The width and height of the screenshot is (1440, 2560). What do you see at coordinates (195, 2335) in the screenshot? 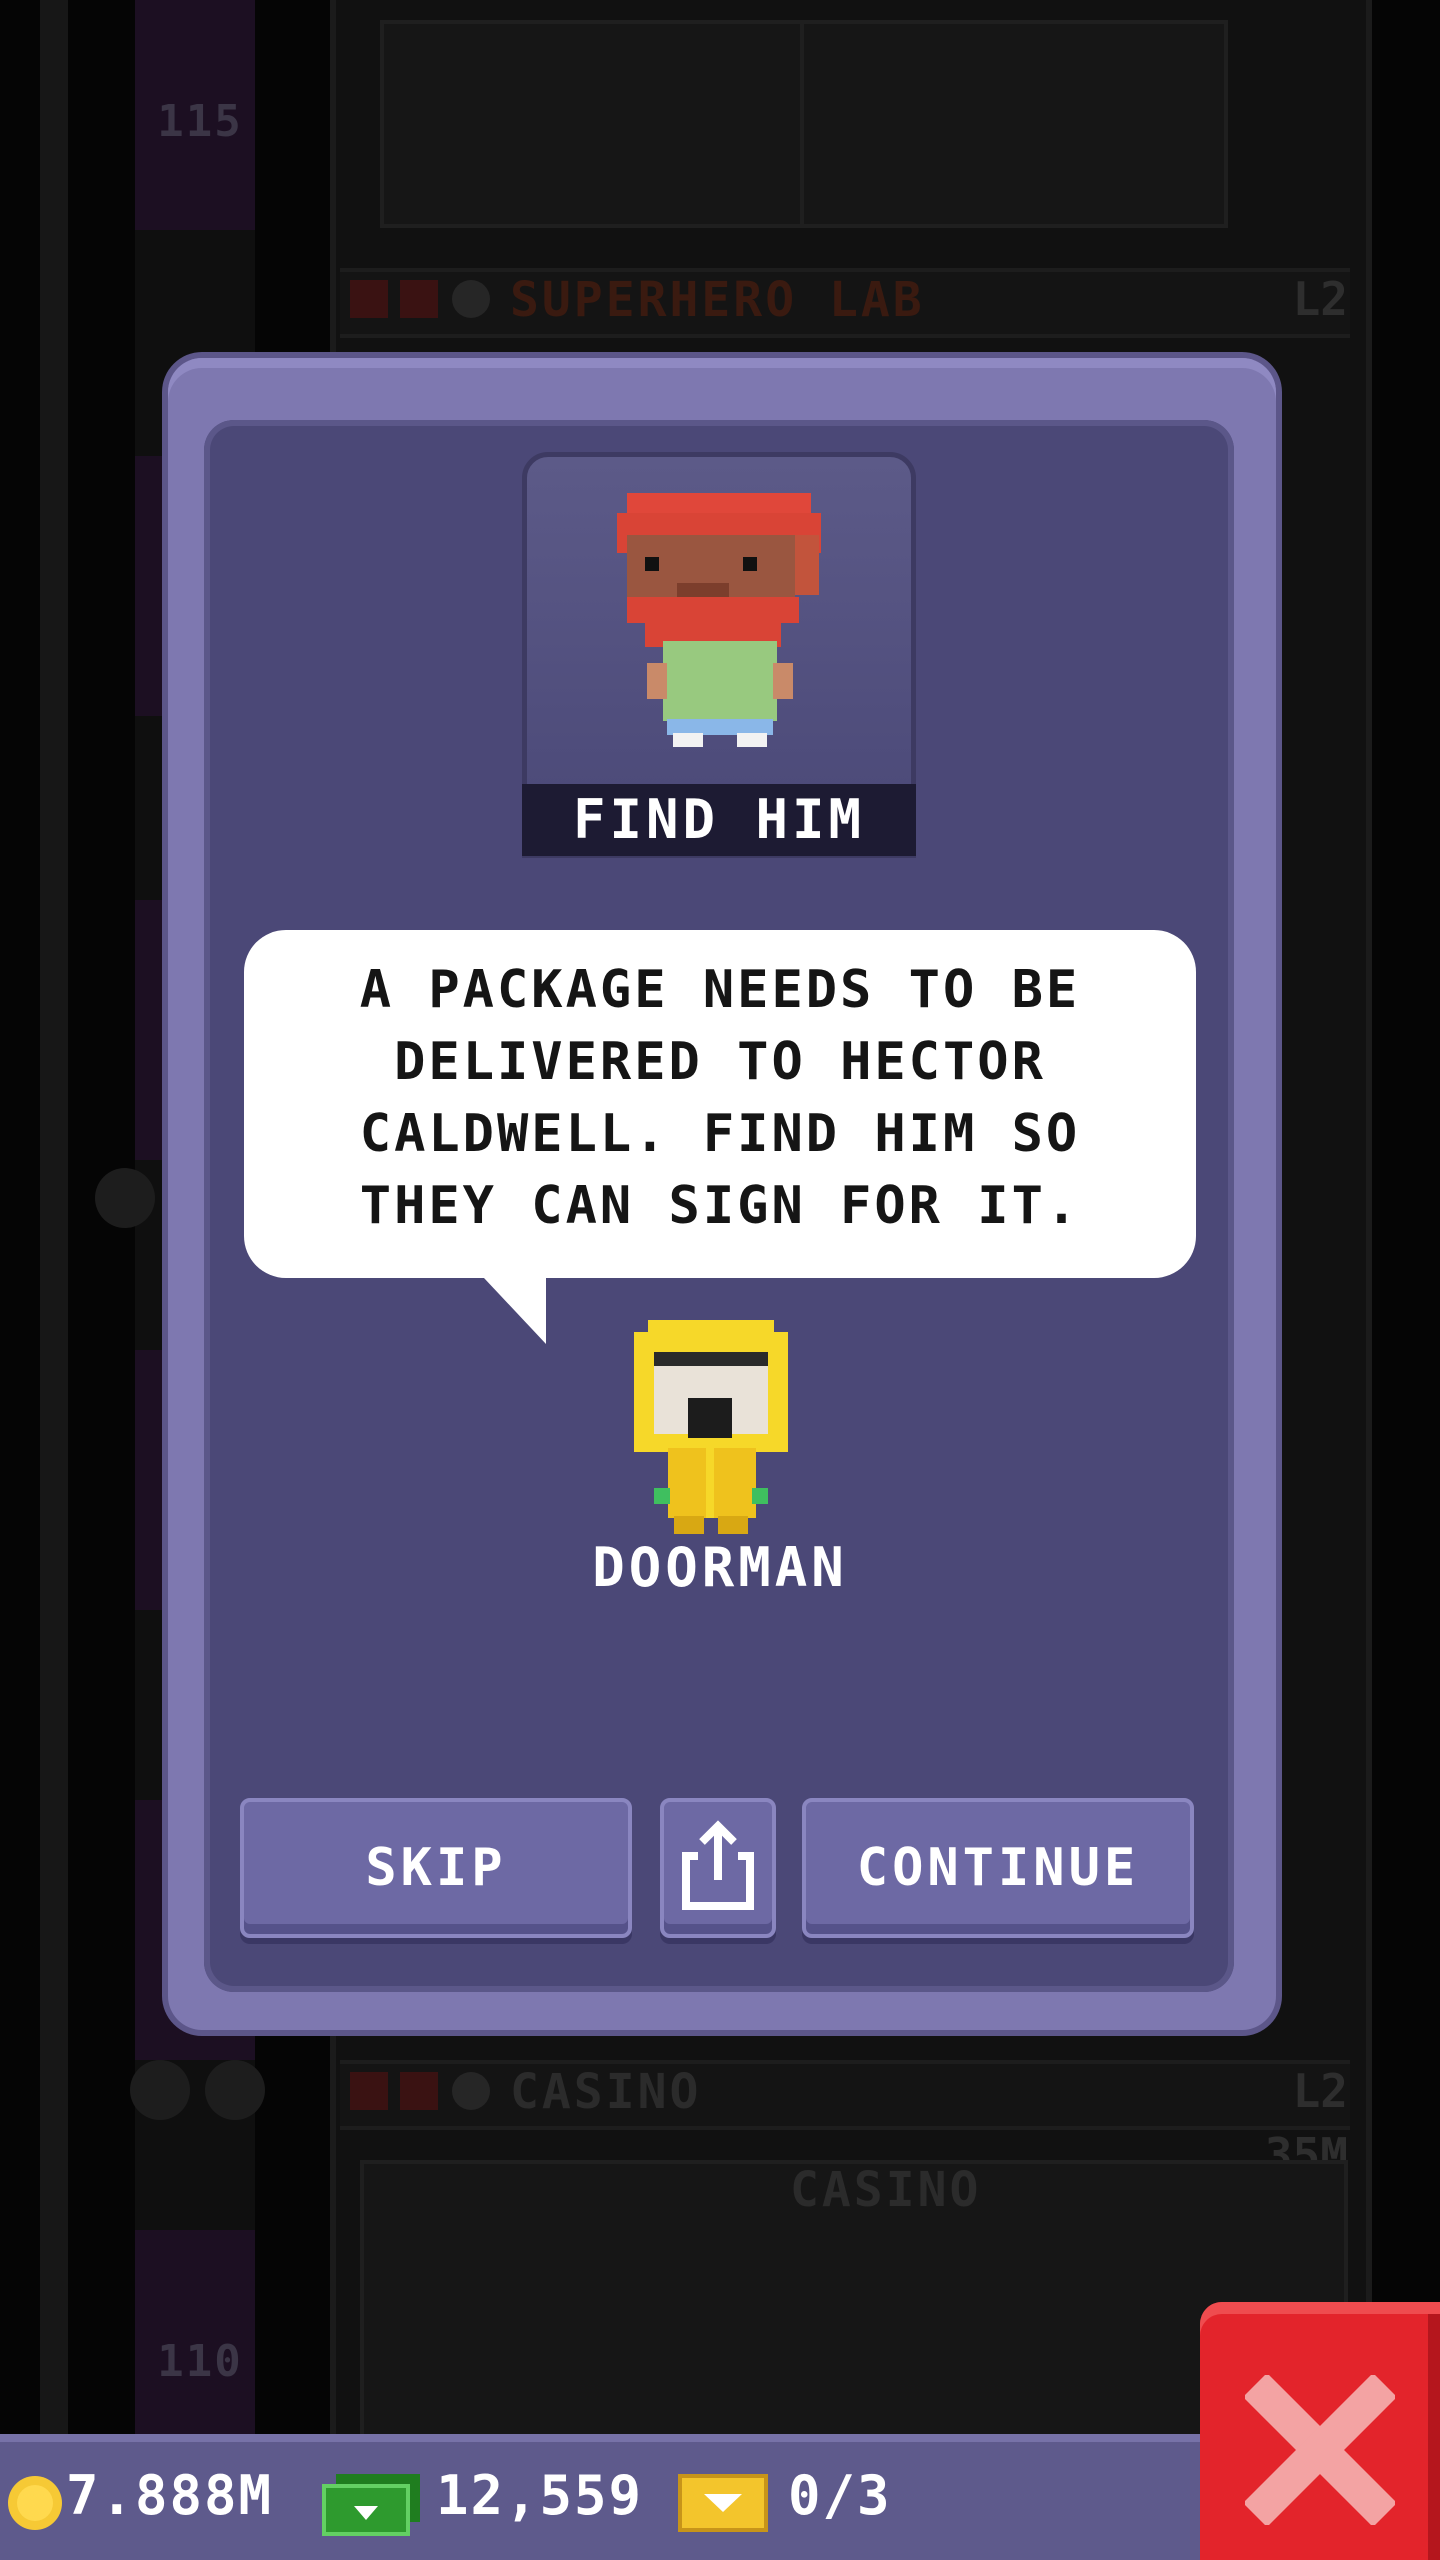
I see `floor-marker` at bounding box center [195, 2335].